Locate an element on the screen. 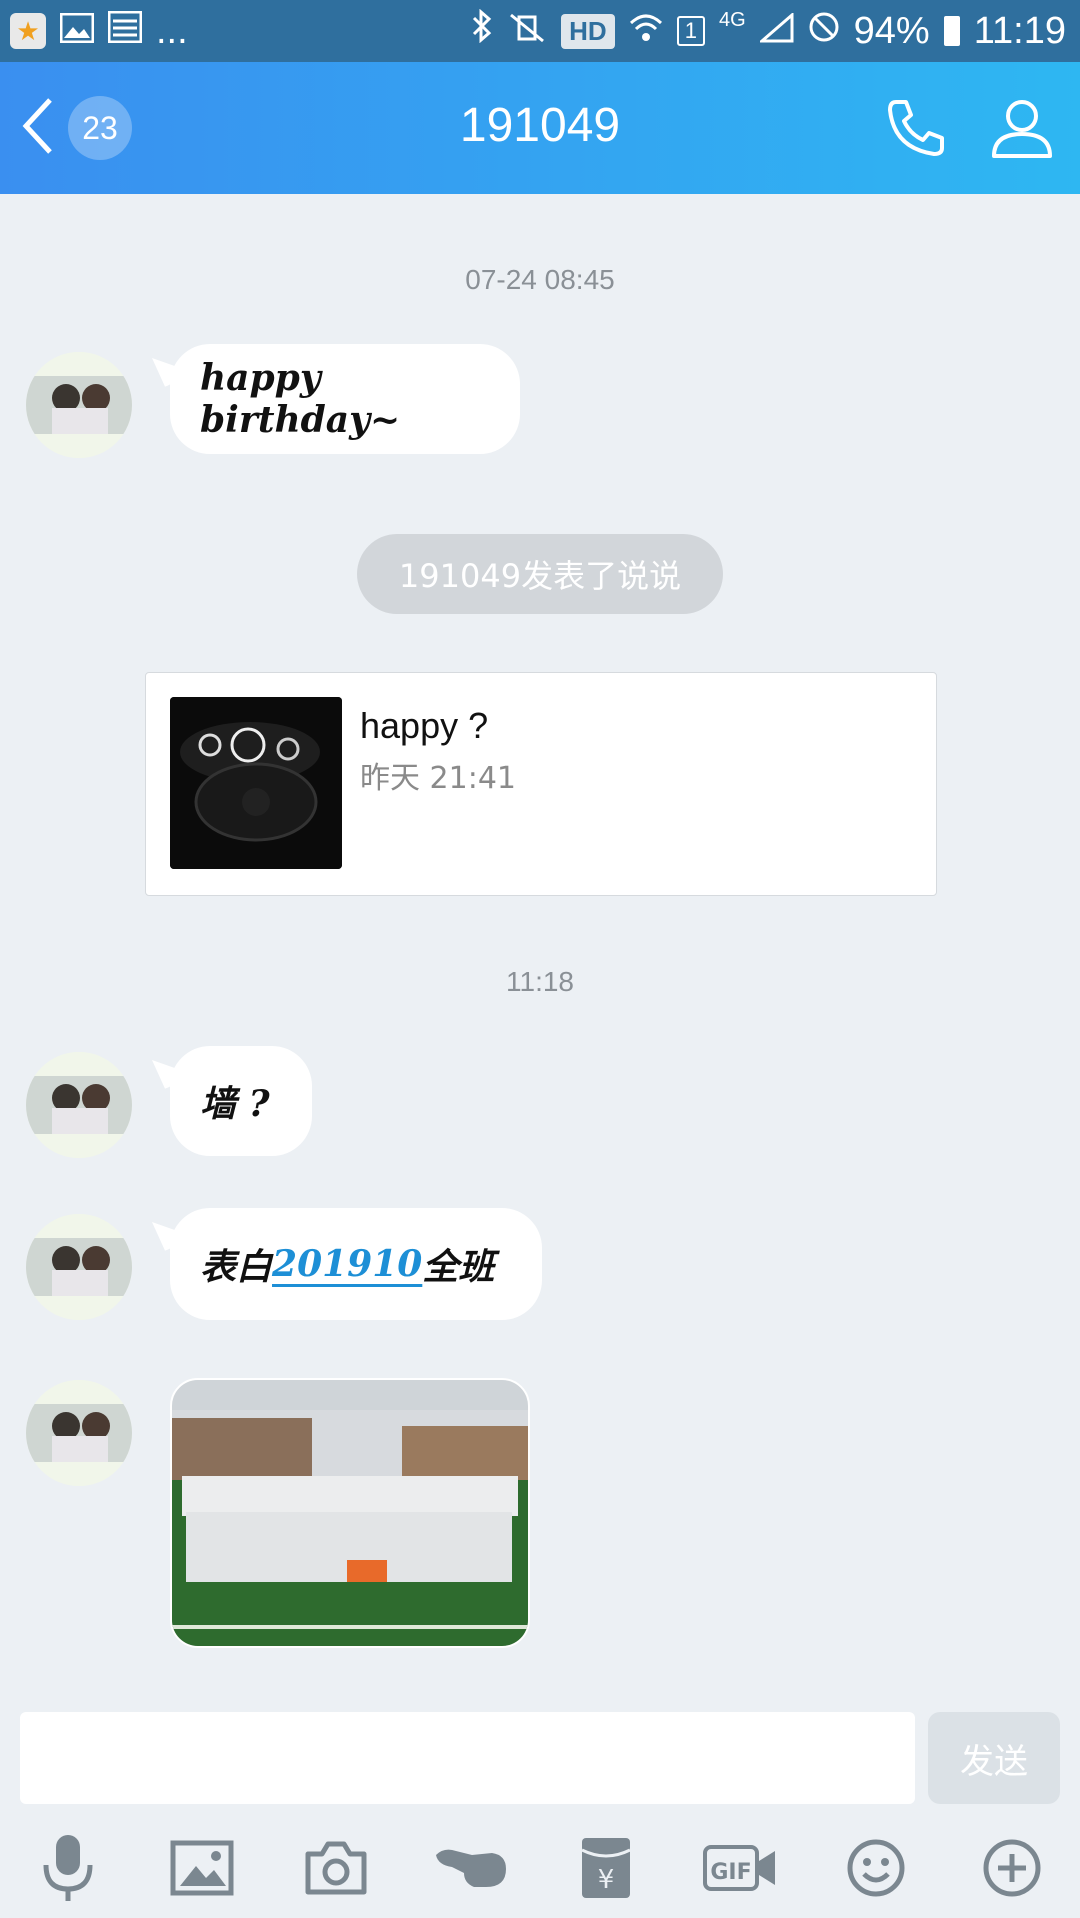  sim-slot-badge: 1 is located at coordinates (690, 31).